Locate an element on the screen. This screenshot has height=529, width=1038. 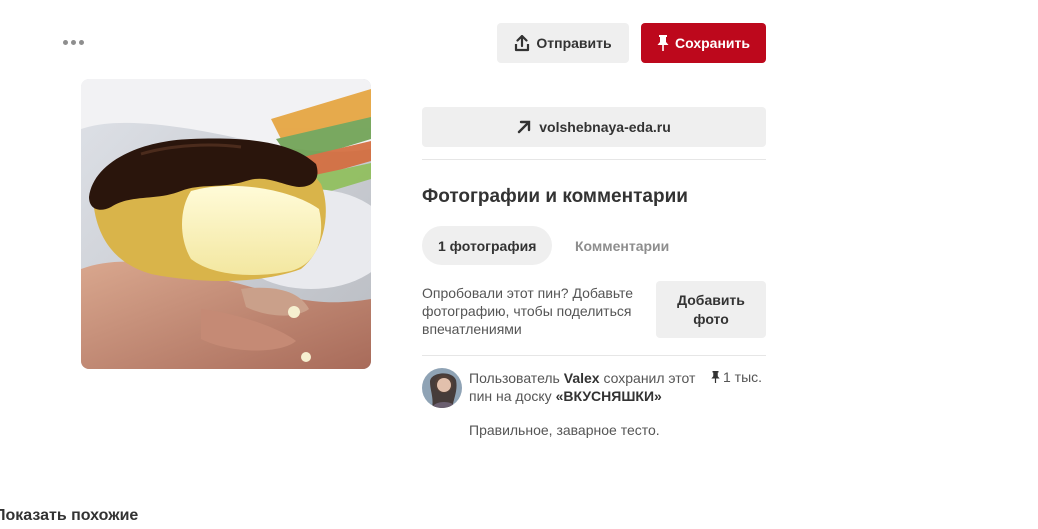
pin-description: Правильное, заварное тесто. is located at coordinates (564, 430).